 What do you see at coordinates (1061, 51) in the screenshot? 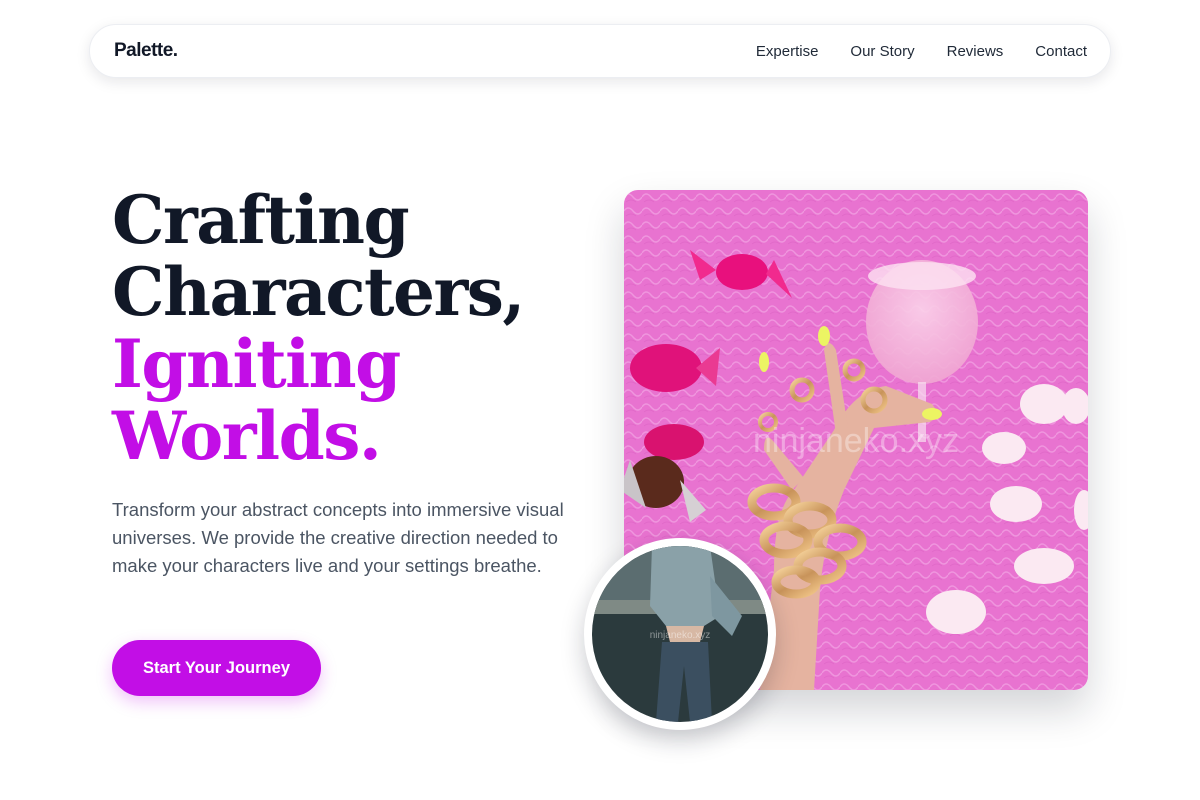
I see `nav-link-contact: Contact` at bounding box center [1061, 51].